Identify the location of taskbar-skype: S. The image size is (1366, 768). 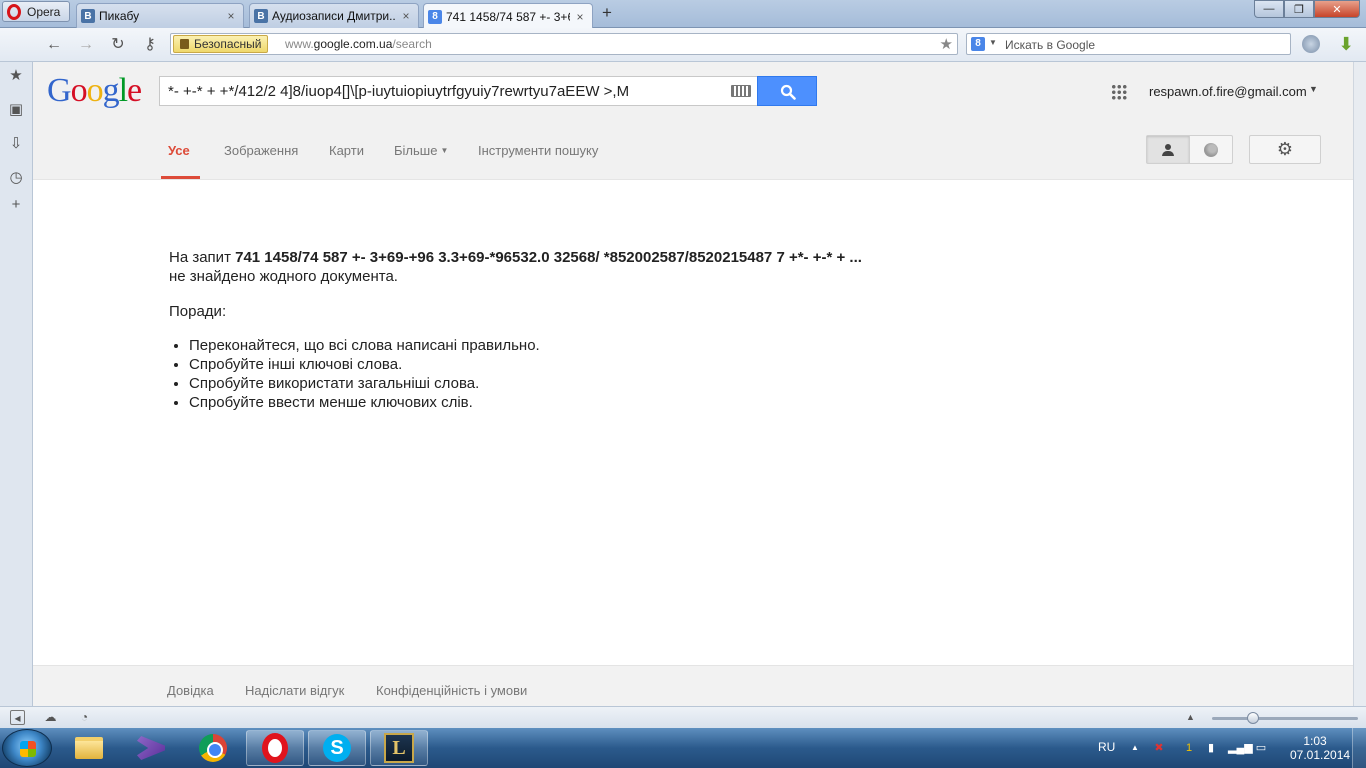
(337, 748).